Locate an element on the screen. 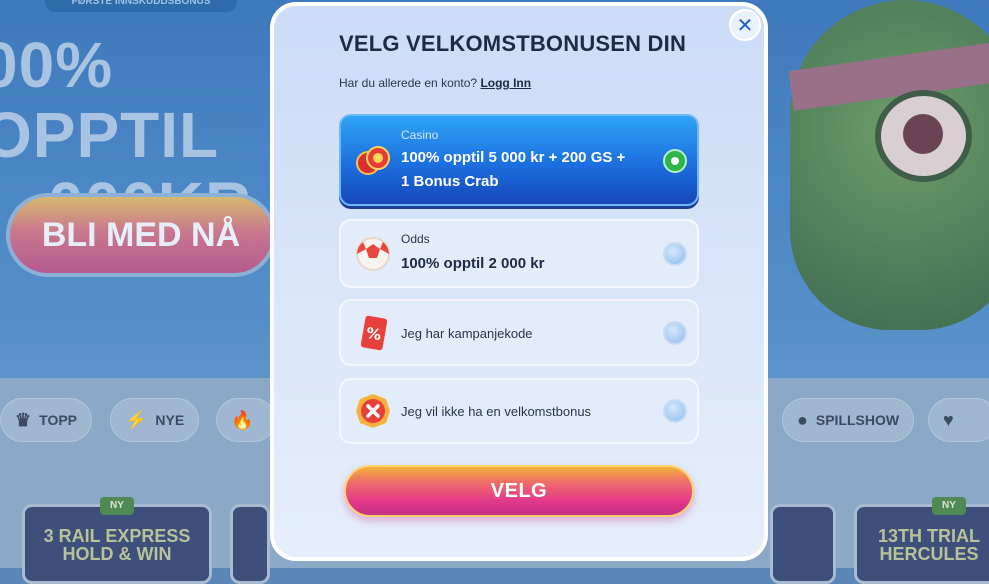 This screenshot has height=584, width=989. mascot-eye is located at coordinates (923, 136).